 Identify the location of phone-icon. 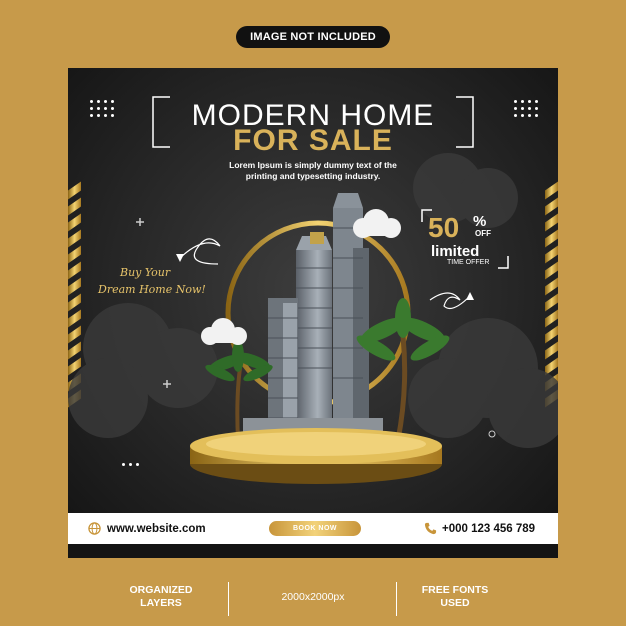
(430, 528).